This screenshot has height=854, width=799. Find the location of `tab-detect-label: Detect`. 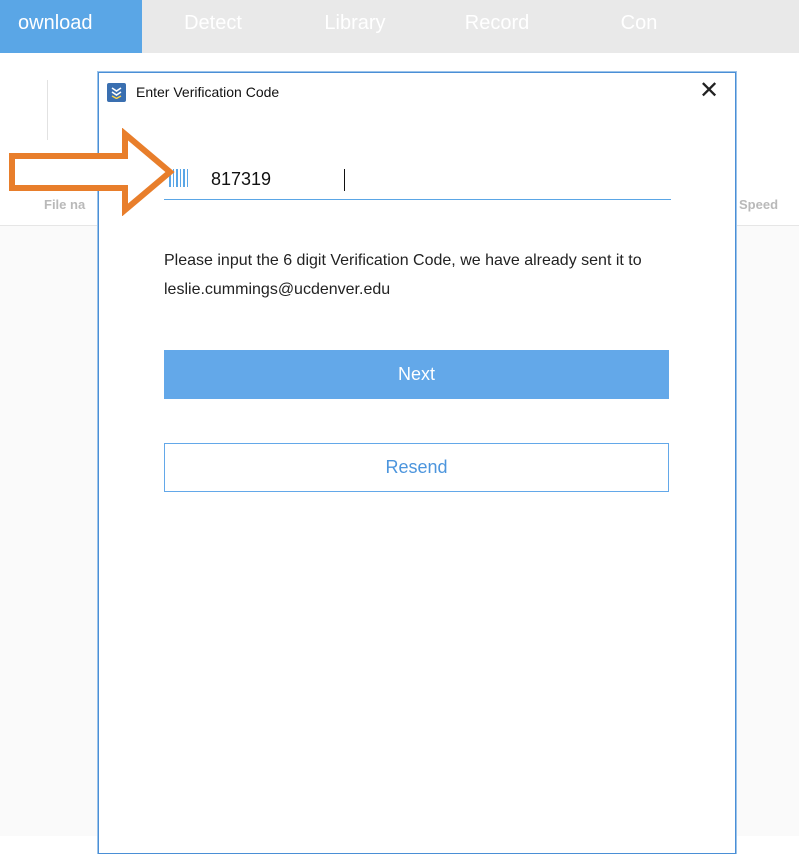

tab-detect-label: Detect is located at coordinates (213, 23).